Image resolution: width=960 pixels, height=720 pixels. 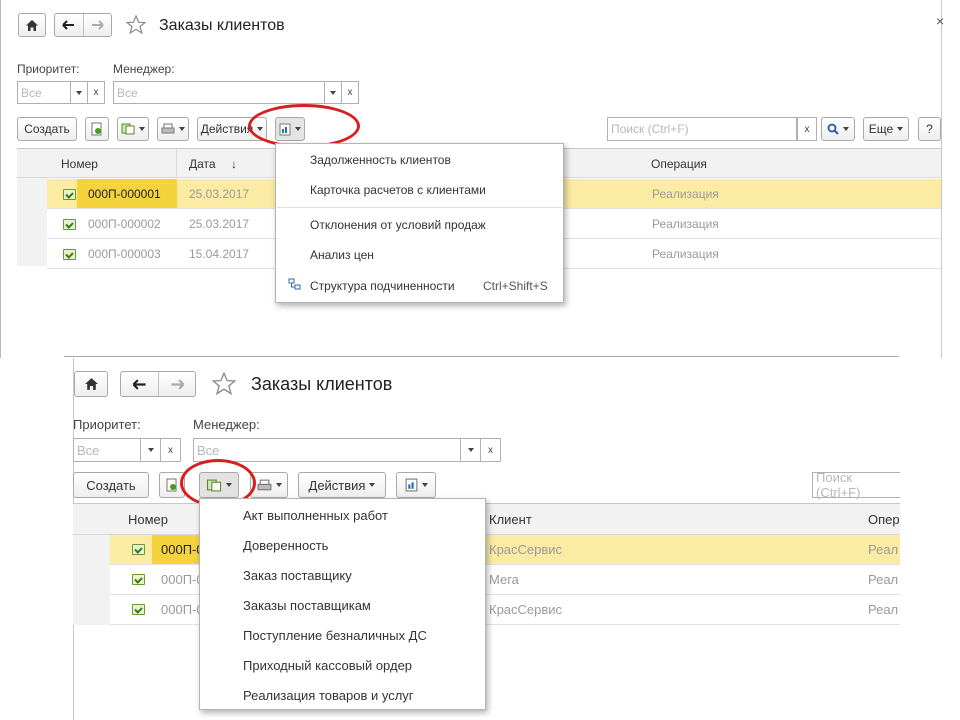 What do you see at coordinates (97, 129) in the screenshot?
I see `copy-button` at bounding box center [97, 129].